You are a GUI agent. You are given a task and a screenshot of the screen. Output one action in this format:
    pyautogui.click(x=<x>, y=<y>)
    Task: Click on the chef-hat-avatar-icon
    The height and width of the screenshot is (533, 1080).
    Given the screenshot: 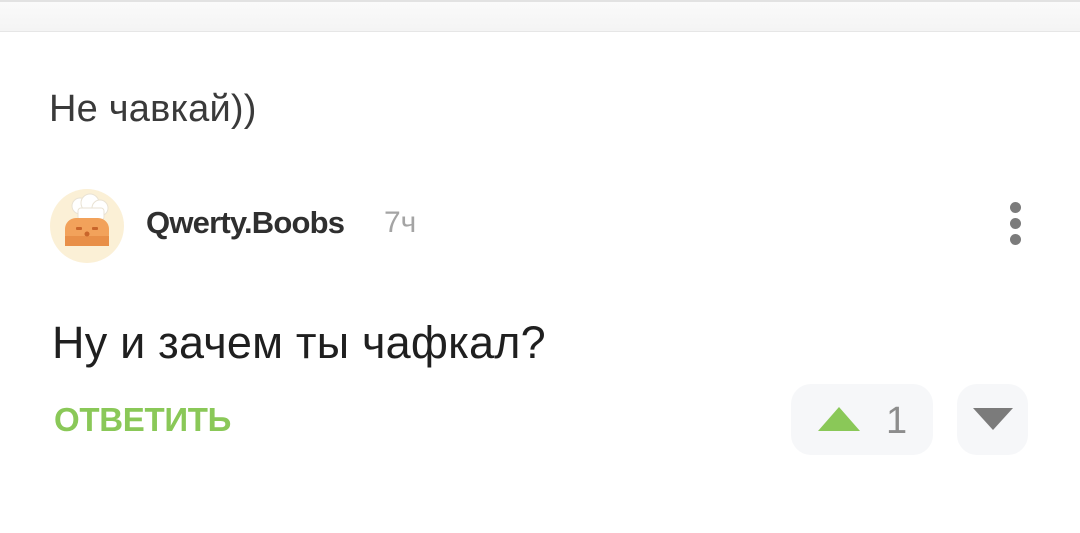 What is the action you would take?
    pyautogui.click(x=87, y=219)
    